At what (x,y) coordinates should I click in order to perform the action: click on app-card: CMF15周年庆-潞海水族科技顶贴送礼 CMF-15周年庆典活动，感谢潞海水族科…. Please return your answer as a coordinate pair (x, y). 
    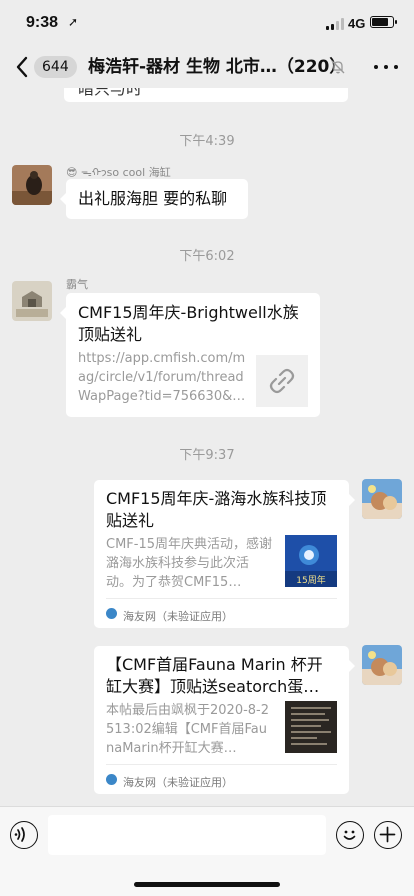
    Looking at the image, I should click on (224, 554).